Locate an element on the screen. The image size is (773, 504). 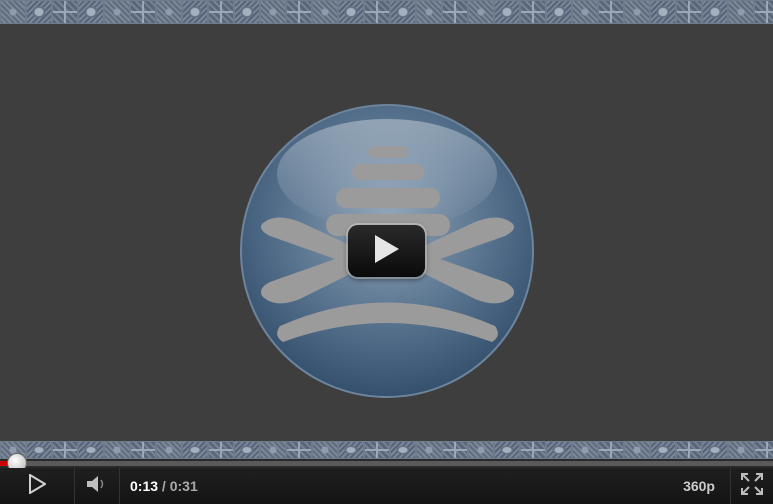
play-button is located at coordinates (37, 486).